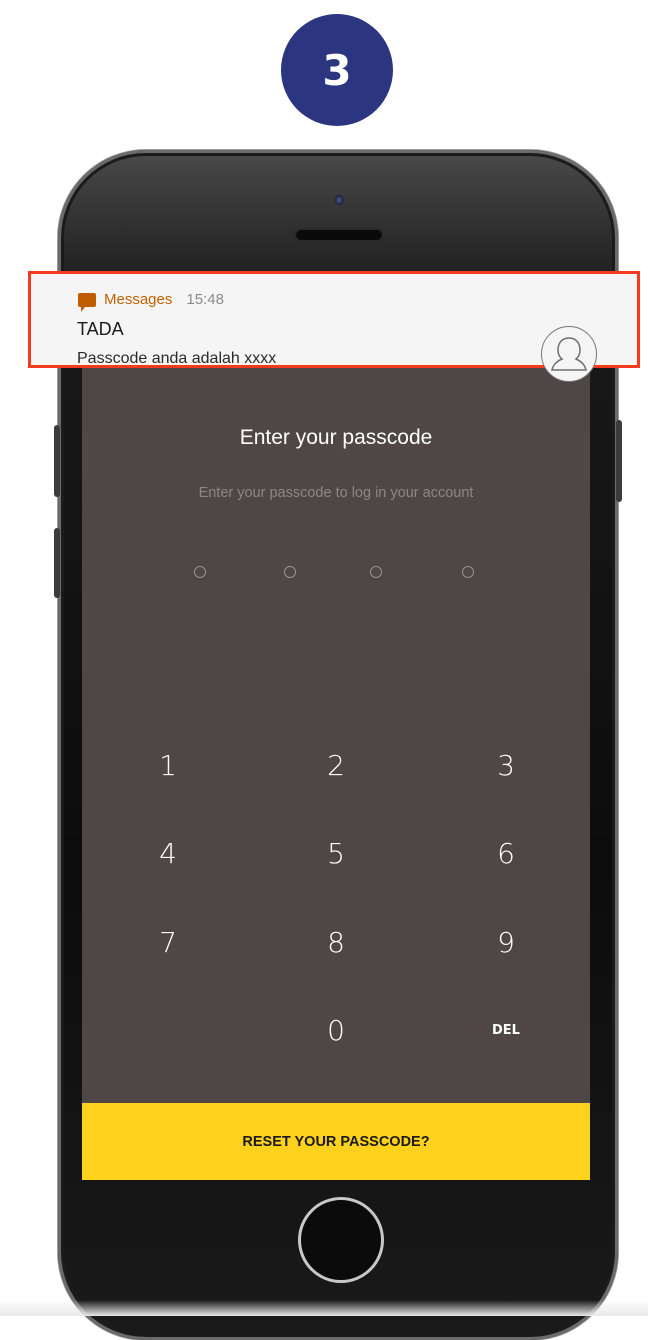 The height and width of the screenshot is (1340, 648). Describe the element at coordinates (168, 942) in the screenshot. I see `key-7: 7` at that location.